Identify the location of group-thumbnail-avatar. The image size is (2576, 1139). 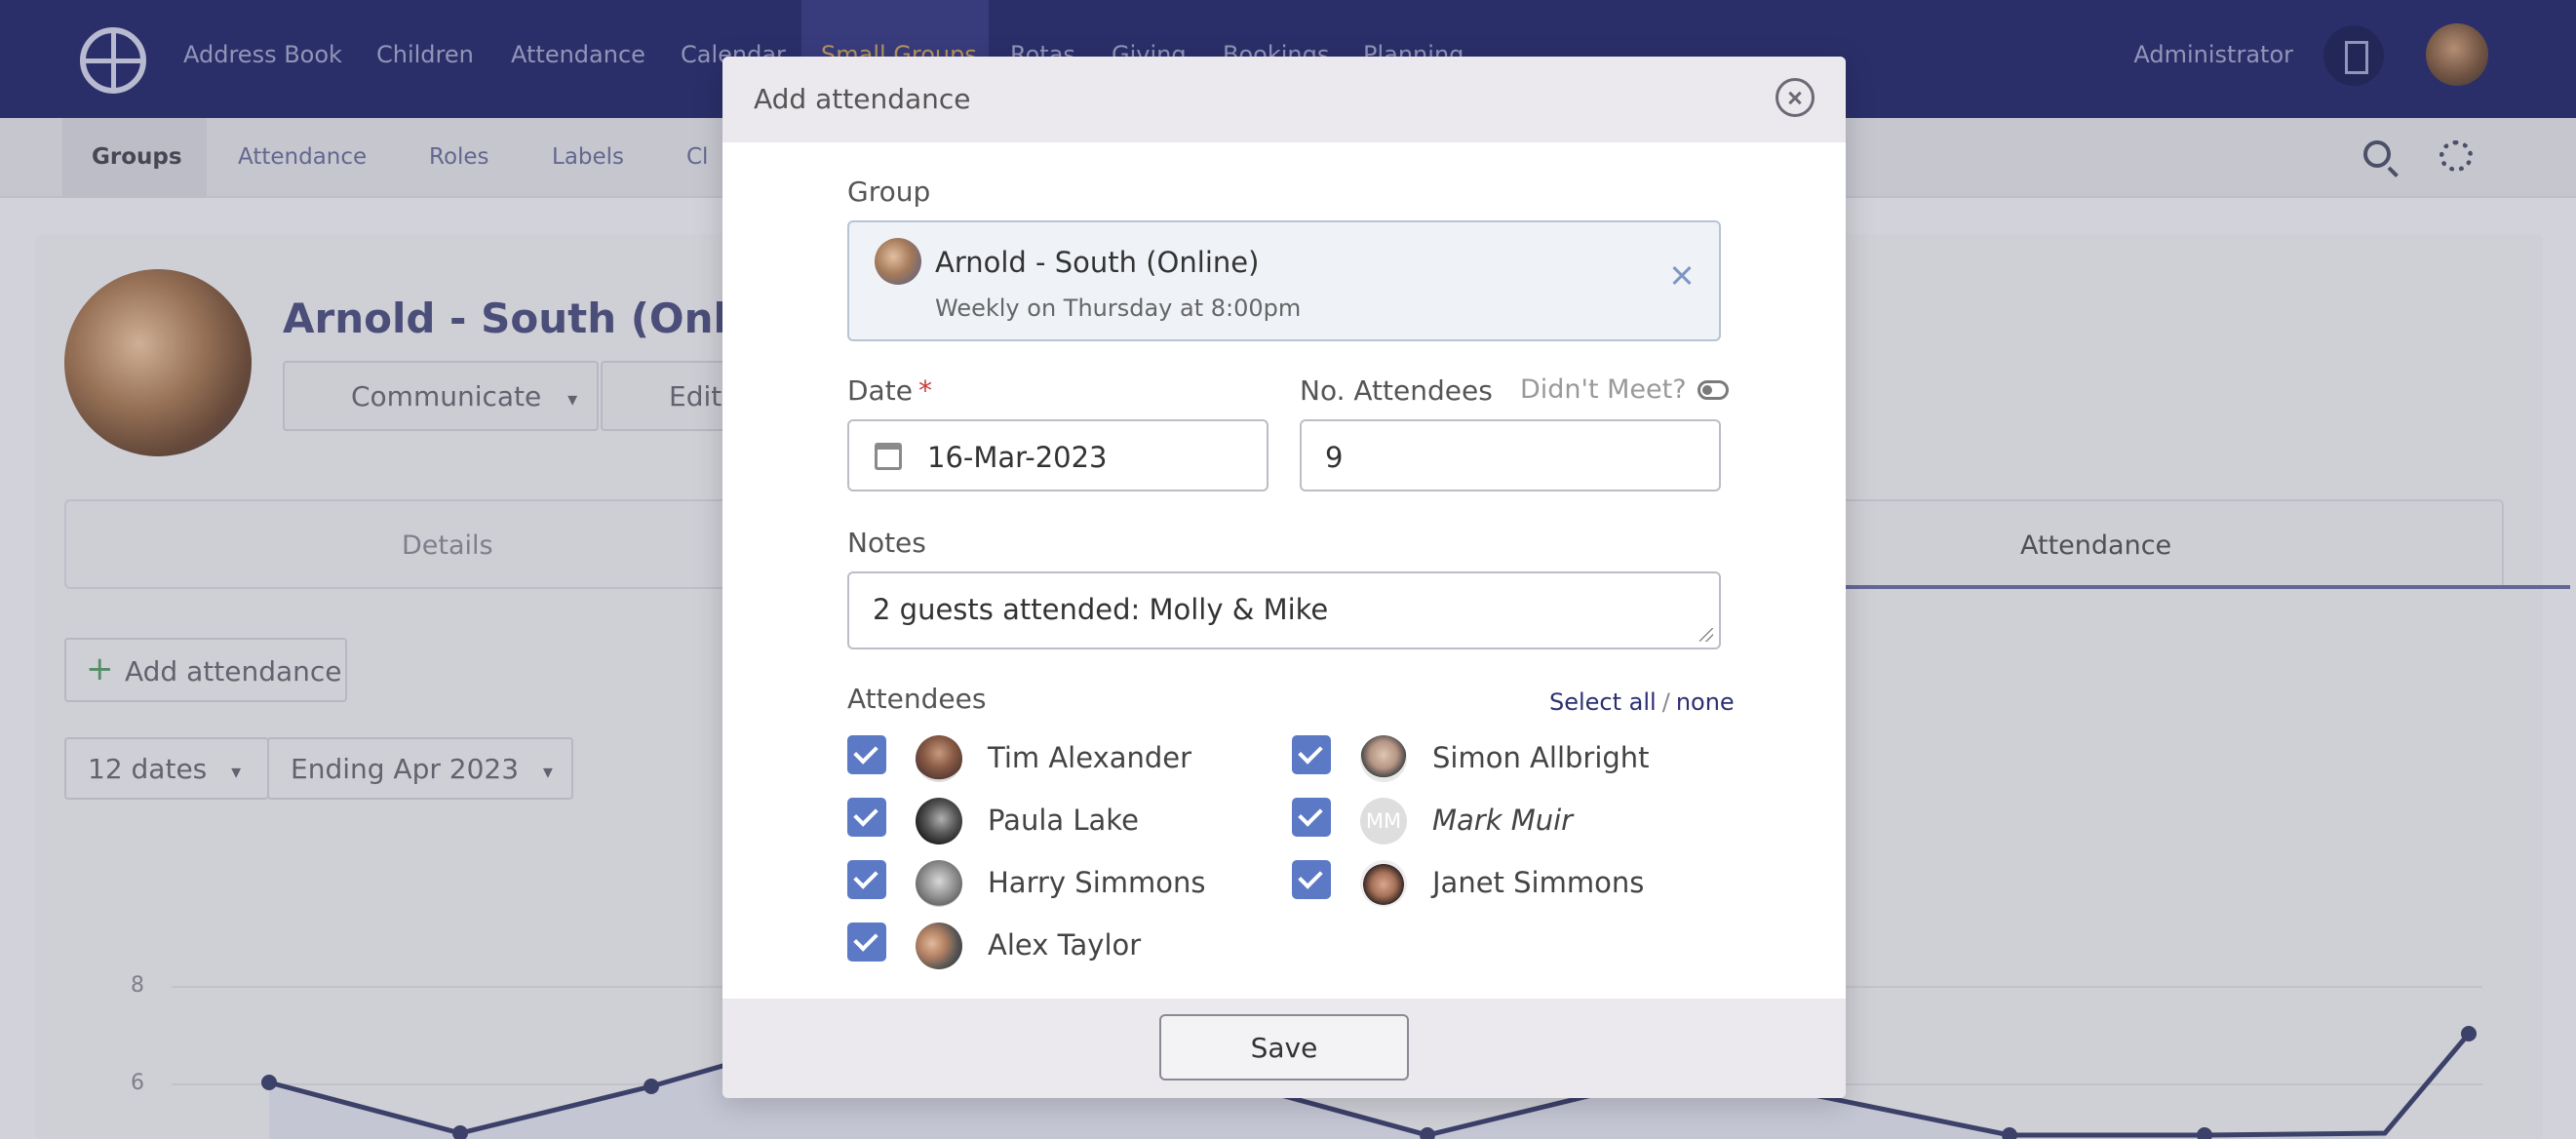
(898, 261).